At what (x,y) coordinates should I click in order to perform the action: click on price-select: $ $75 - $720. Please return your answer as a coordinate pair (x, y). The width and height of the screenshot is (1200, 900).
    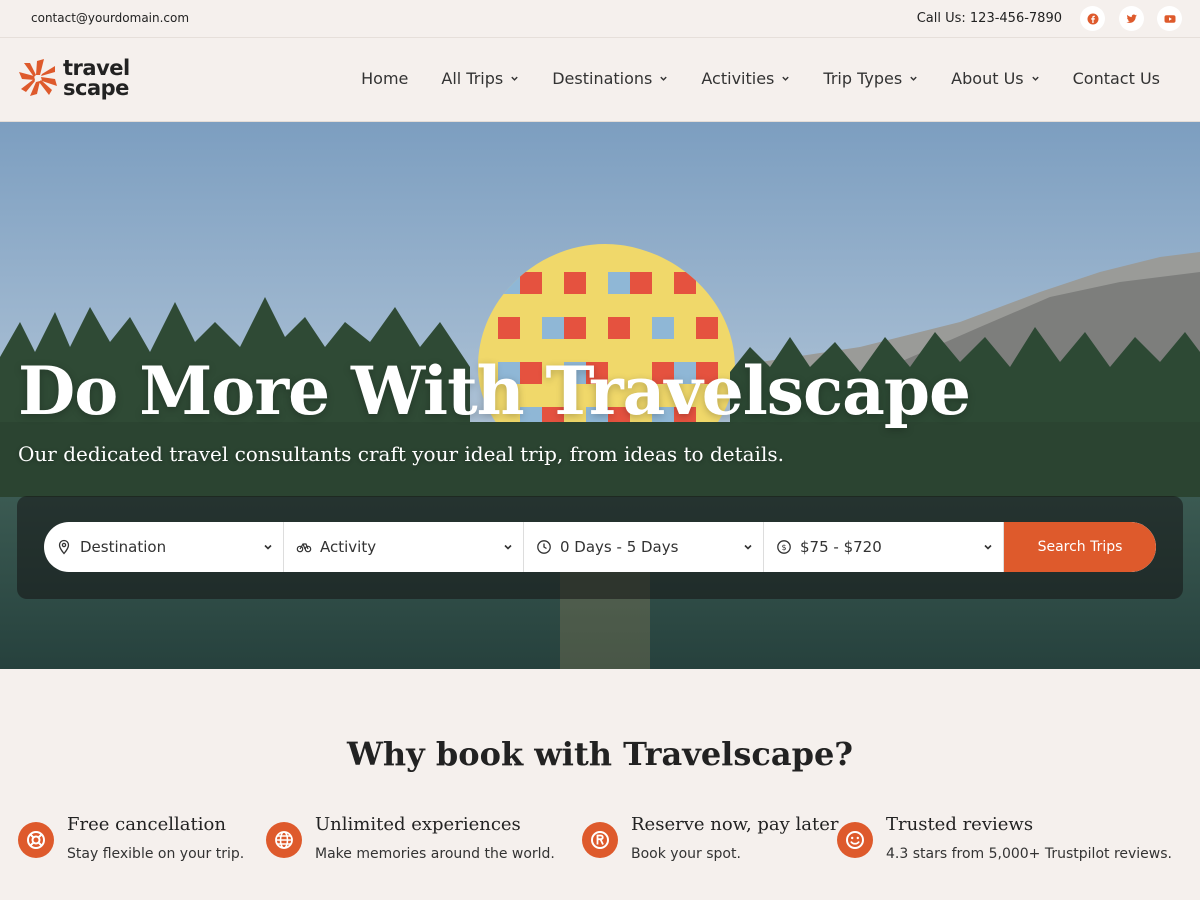
    Looking at the image, I should click on (884, 547).